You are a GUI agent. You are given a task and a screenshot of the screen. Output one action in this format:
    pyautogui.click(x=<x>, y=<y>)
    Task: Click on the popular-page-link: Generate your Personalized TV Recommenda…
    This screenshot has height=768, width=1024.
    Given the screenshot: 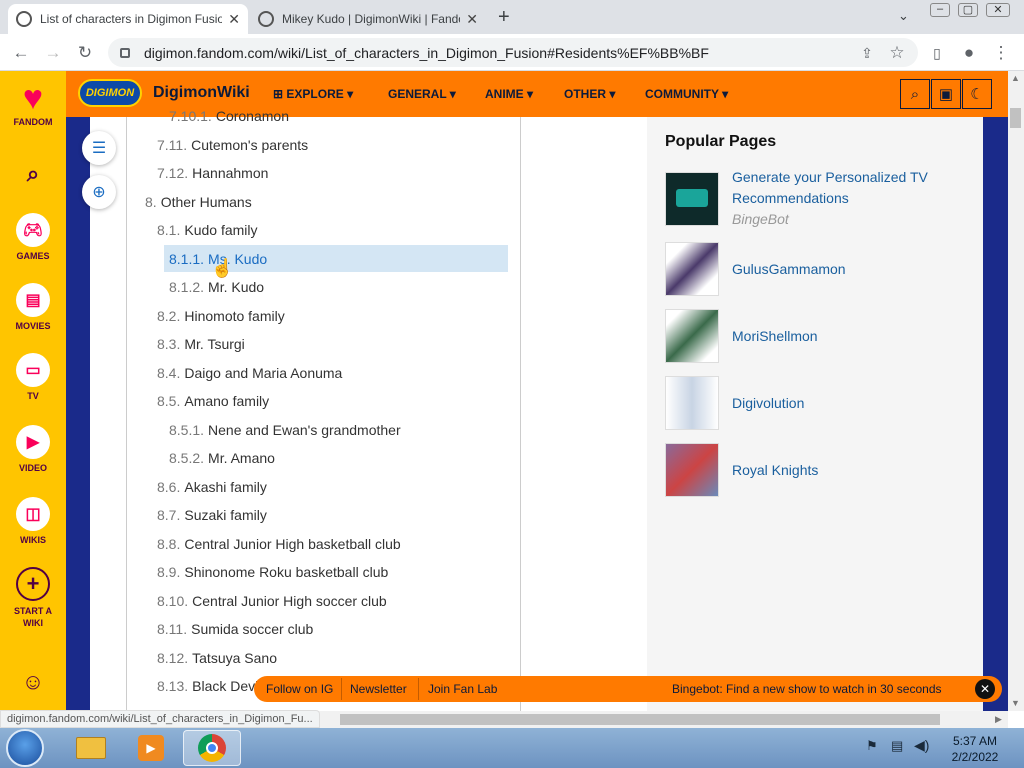 What is the action you would take?
    pyautogui.click(x=847, y=188)
    